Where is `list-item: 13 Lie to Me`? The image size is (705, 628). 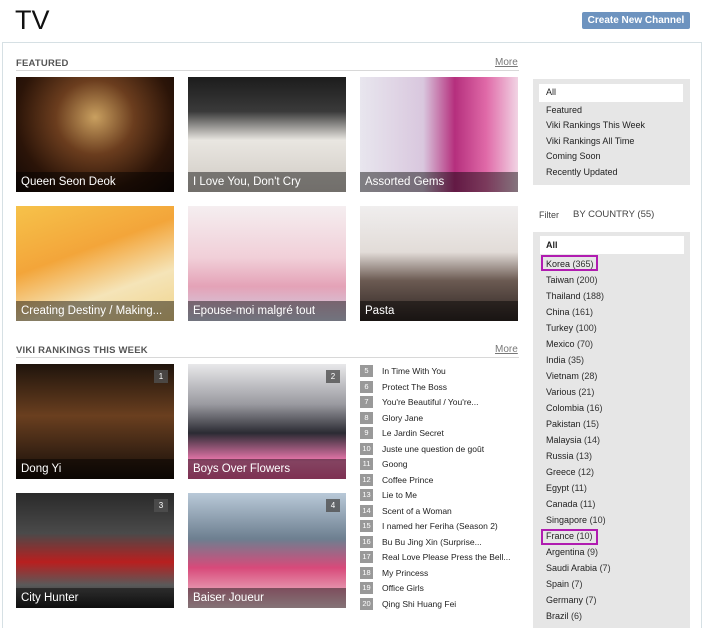 list-item: 13 Lie to Me is located at coordinates (441, 496).